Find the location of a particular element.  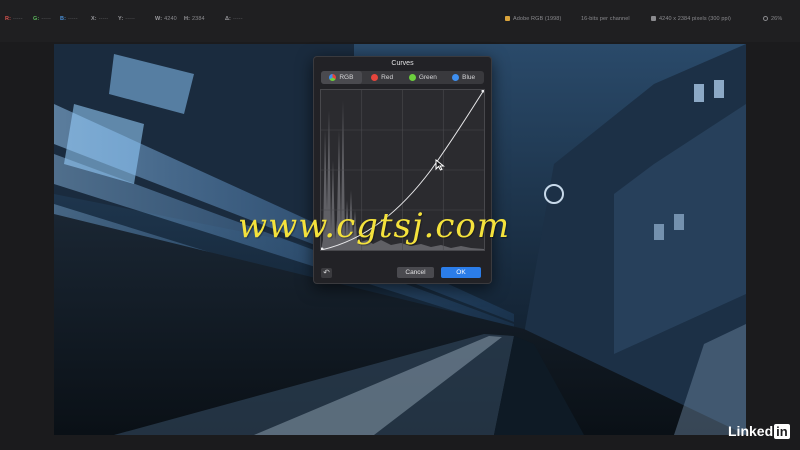

green-readout: G: ----- is located at coordinates (42, 19).